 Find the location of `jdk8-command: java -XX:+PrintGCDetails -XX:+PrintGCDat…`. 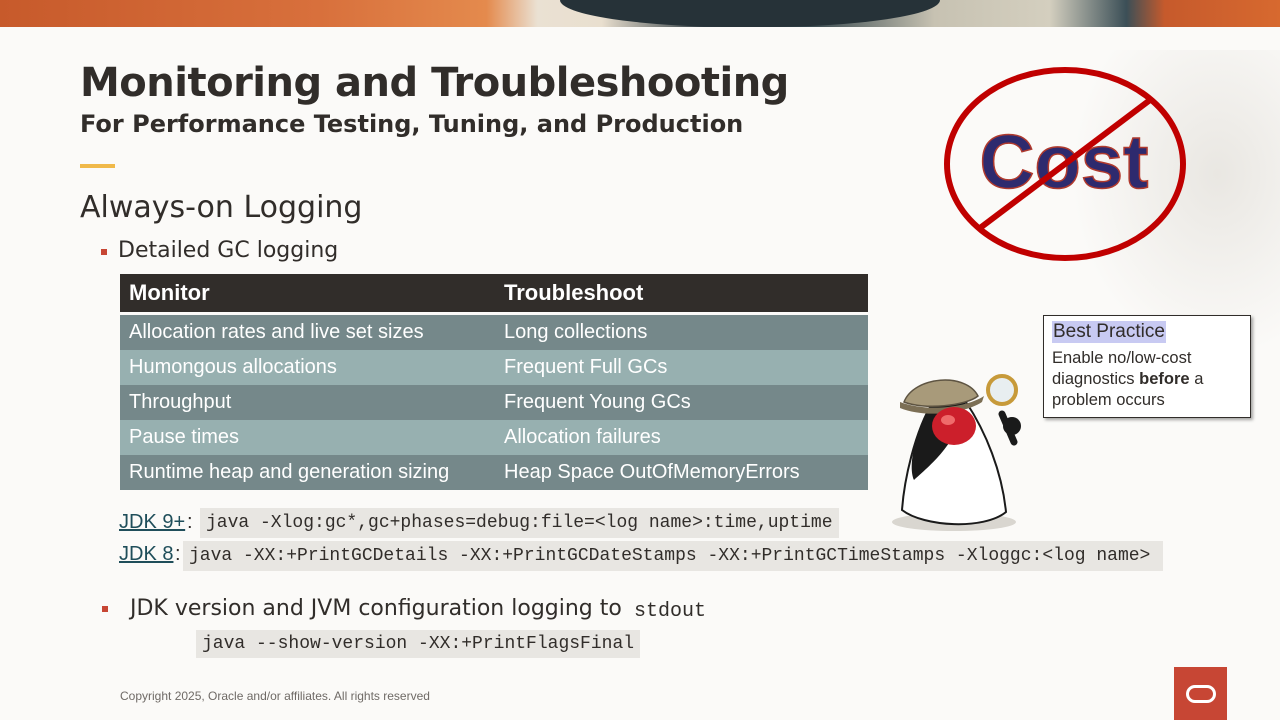

jdk8-command: java -XX:+PrintGCDetails -XX:+PrintGCDat… is located at coordinates (673, 556).